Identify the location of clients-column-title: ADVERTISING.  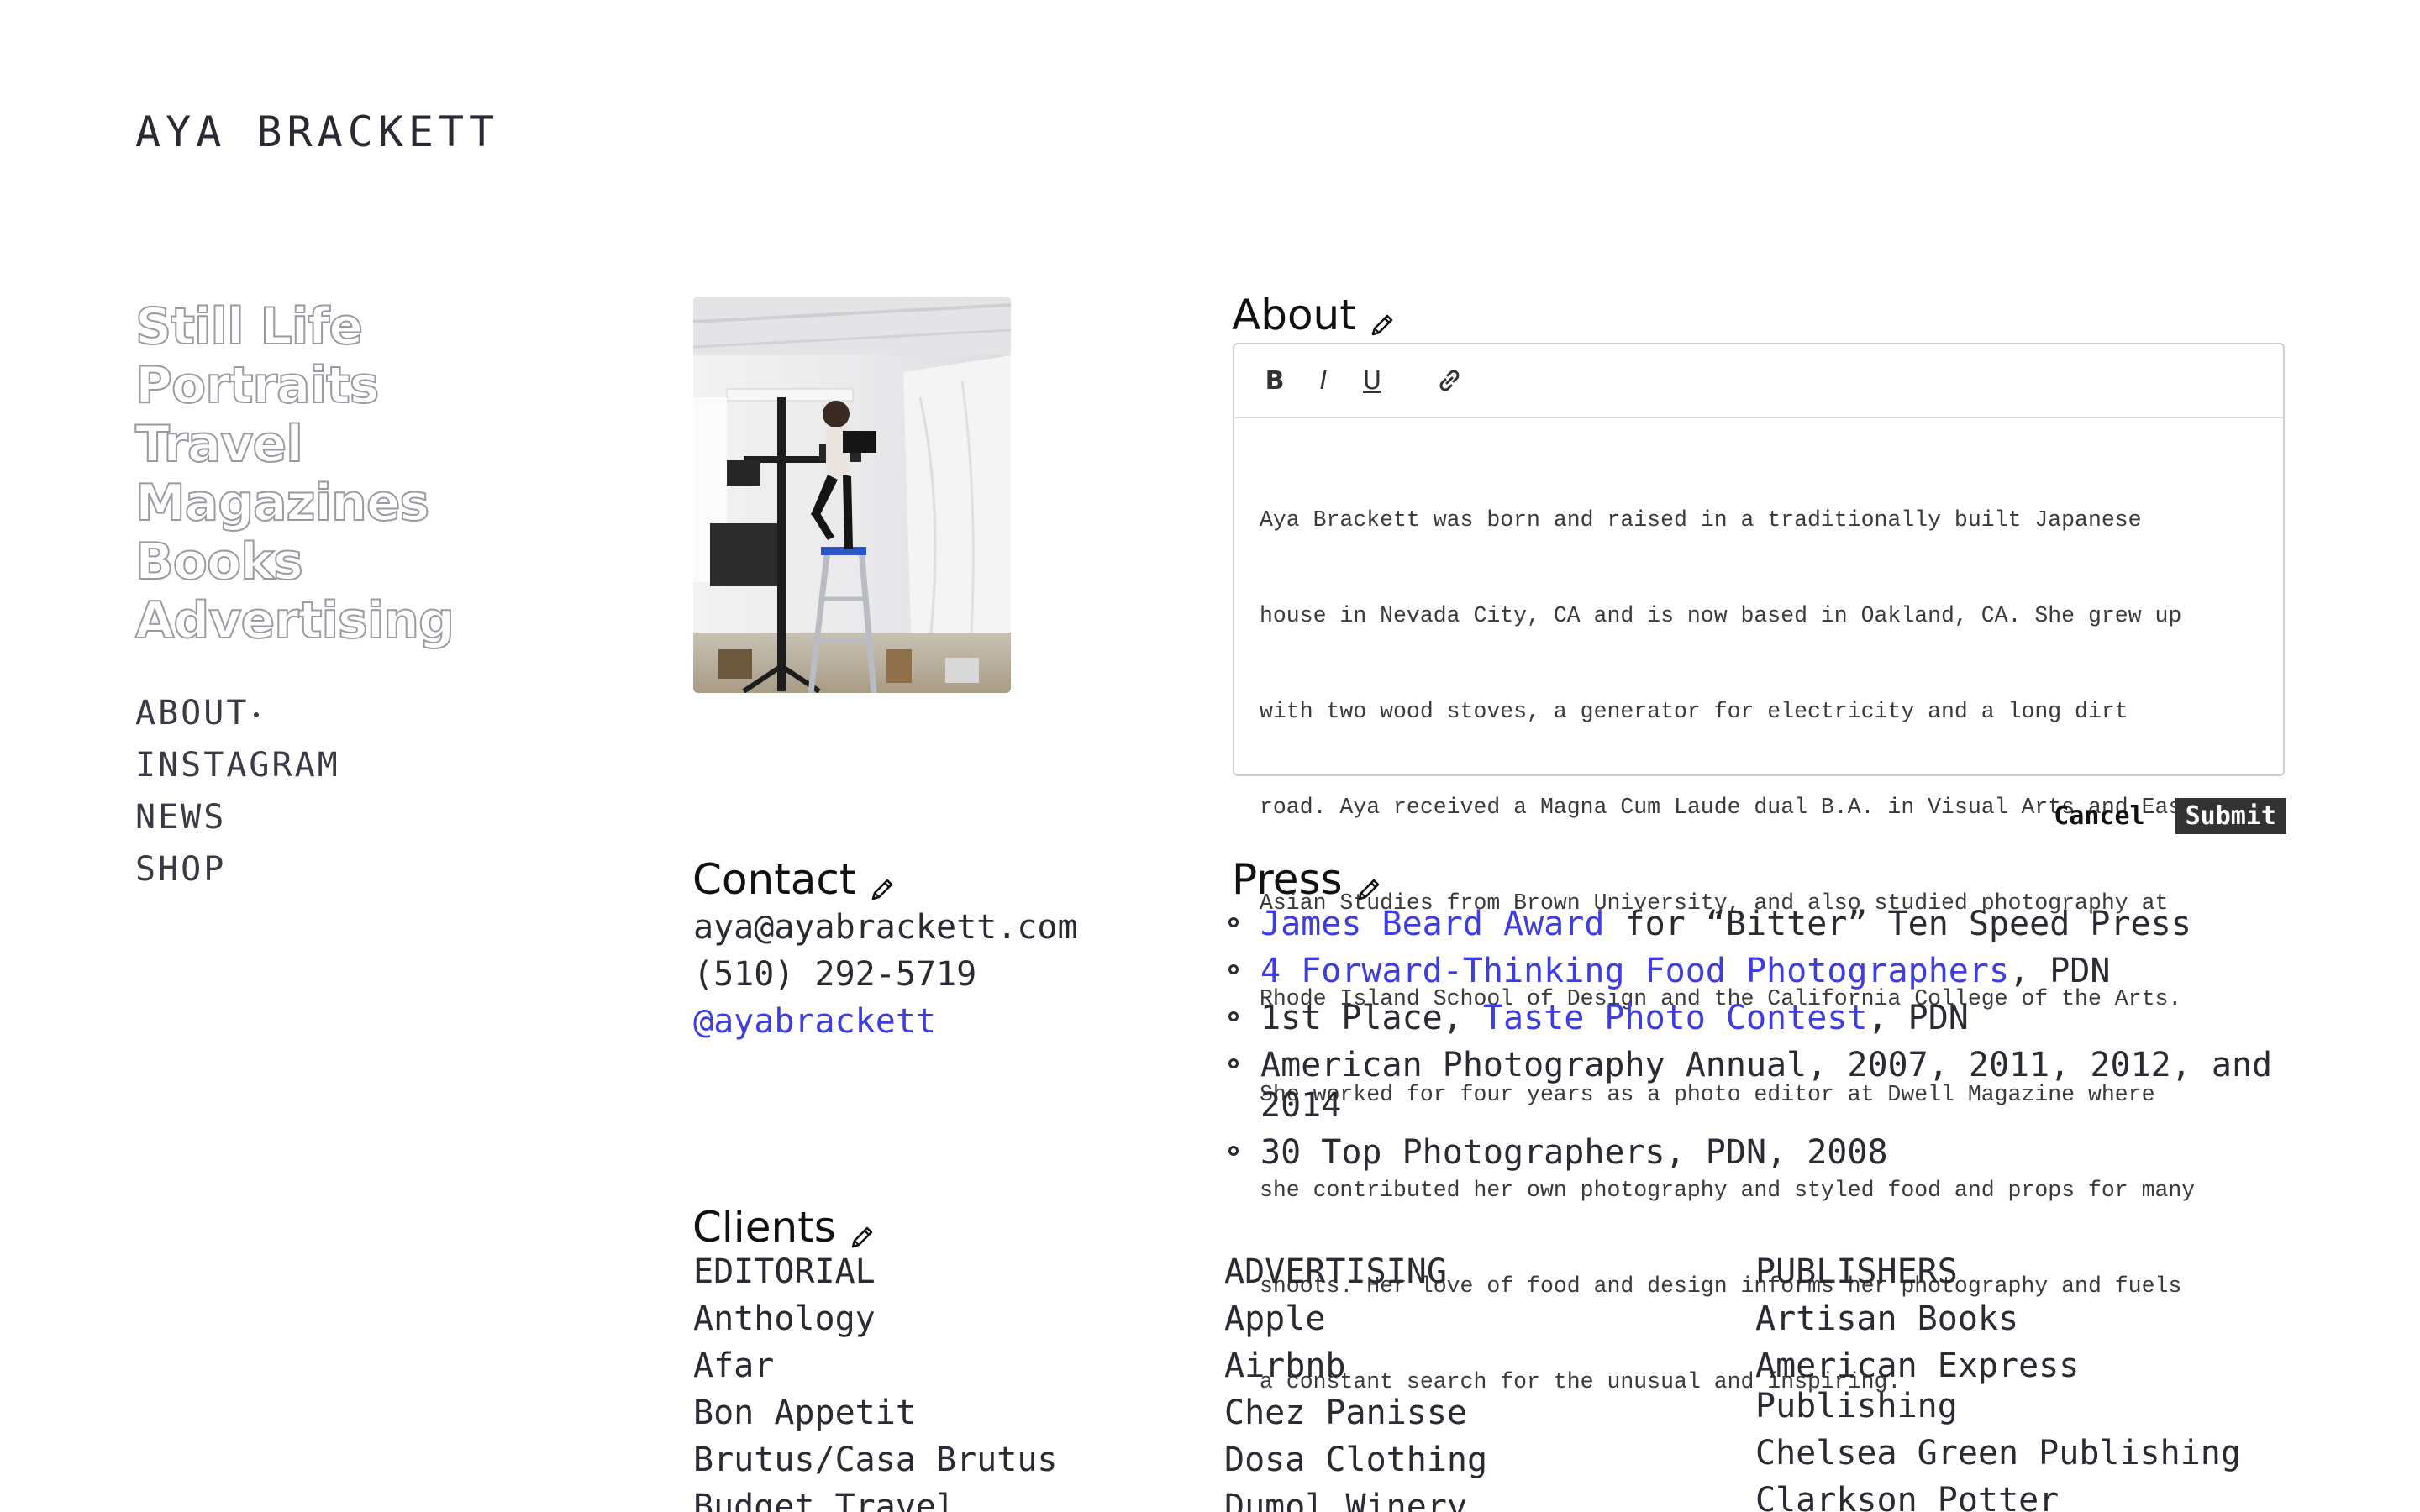
(1335, 1271).